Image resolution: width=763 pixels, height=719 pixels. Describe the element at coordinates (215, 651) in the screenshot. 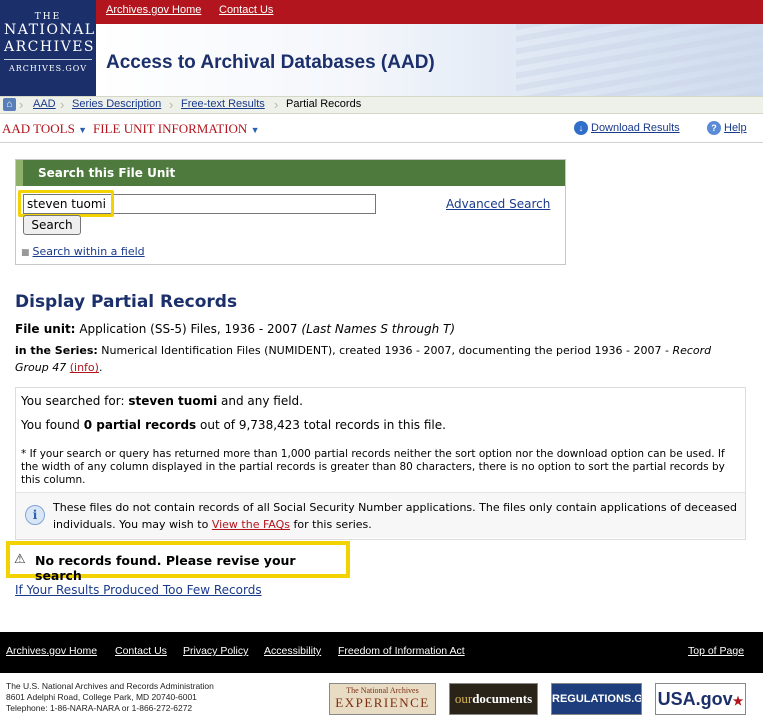

I see `footer-privacy-policy-link: Privacy Policy` at that location.